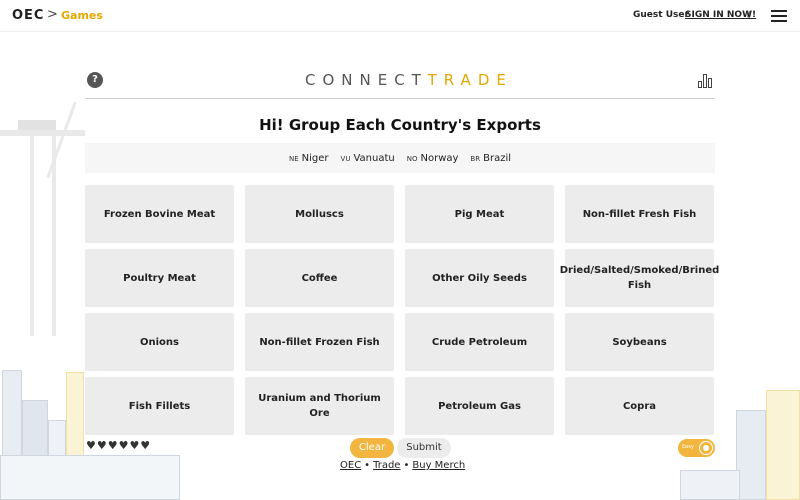 The height and width of the screenshot is (500, 800). I want to click on toggle-label: Easy, so click(688, 447).